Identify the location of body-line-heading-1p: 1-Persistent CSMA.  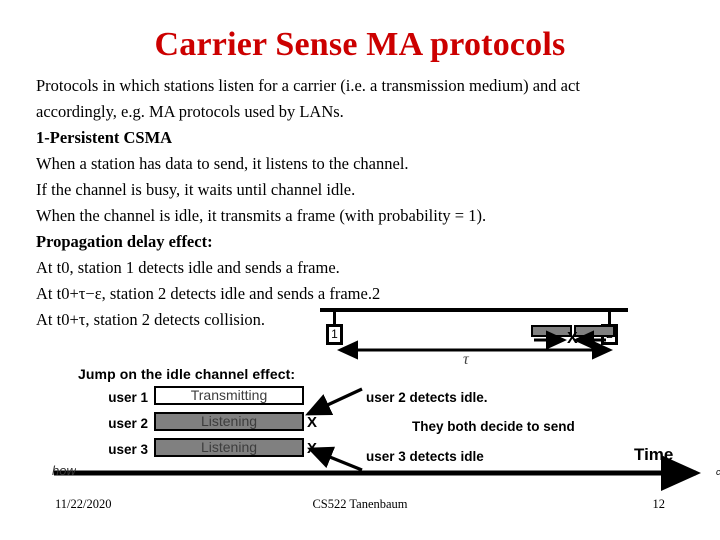
(104, 137).